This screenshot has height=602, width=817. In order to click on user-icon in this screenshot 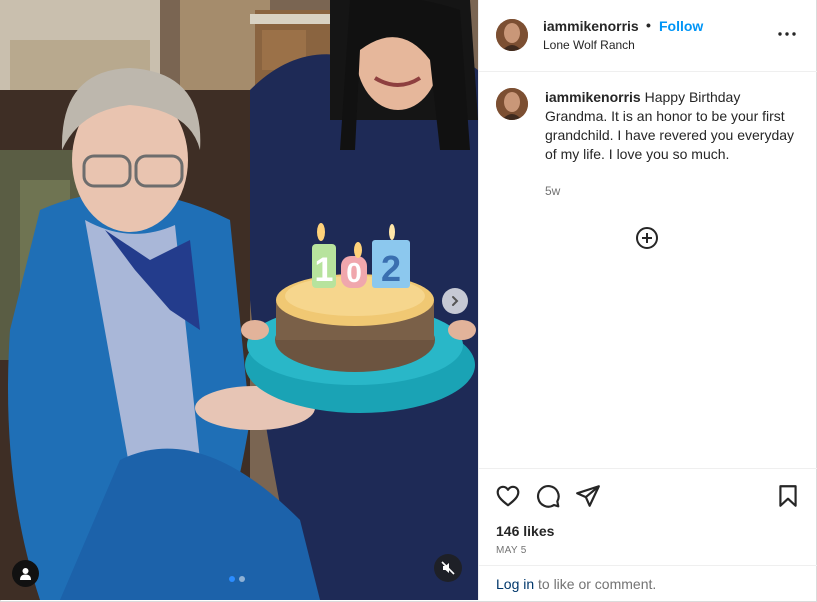, I will do `click(25, 574)`.